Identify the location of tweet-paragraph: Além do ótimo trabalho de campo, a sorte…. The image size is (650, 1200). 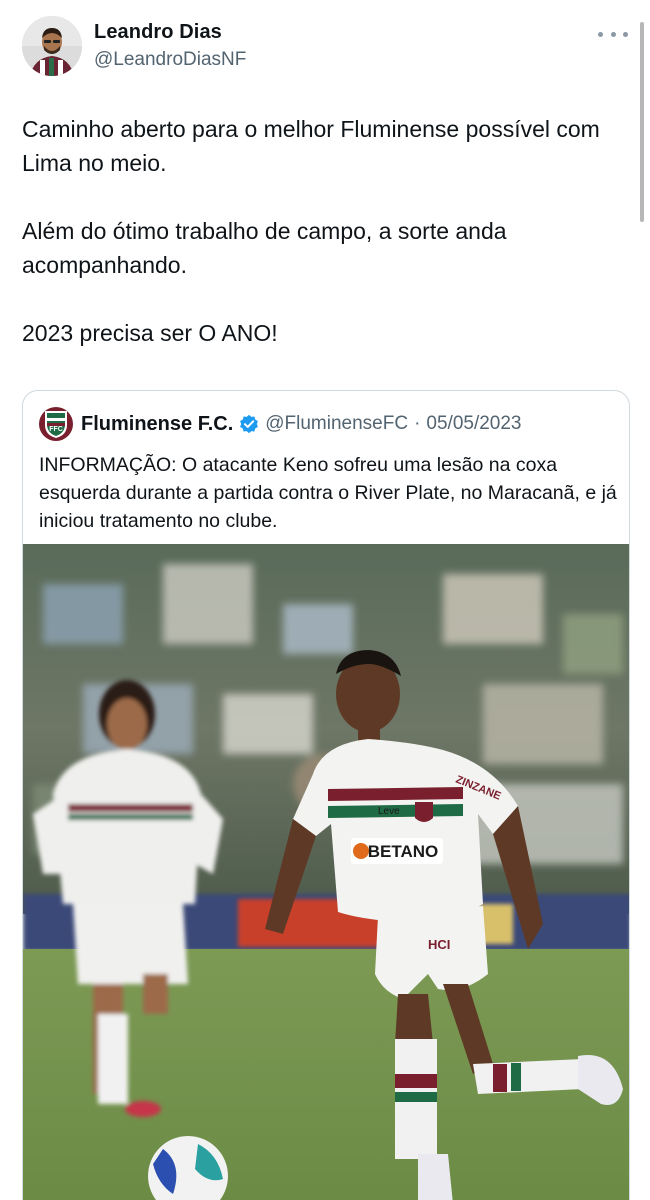
(264, 248).